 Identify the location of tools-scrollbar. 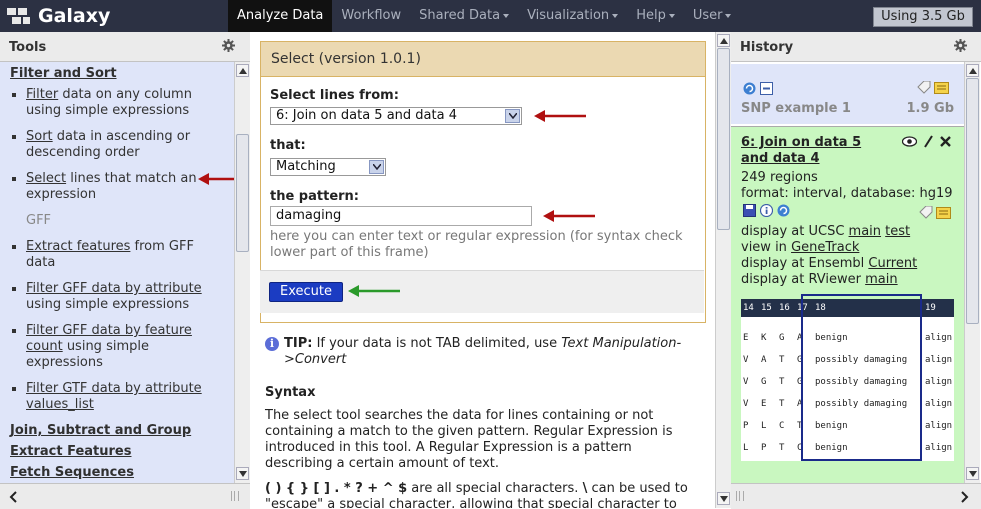
(242, 272).